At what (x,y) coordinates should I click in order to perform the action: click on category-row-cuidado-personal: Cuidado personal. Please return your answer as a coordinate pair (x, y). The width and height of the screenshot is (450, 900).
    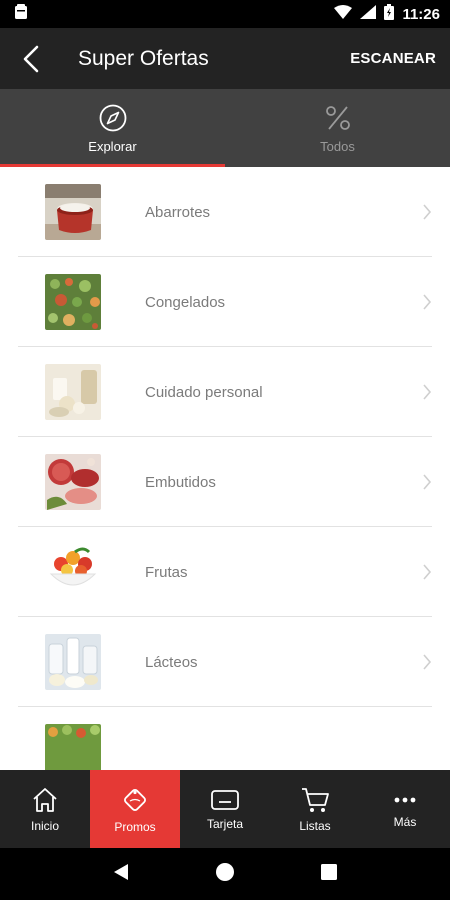
    Looking at the image, I should click on (225, 392).